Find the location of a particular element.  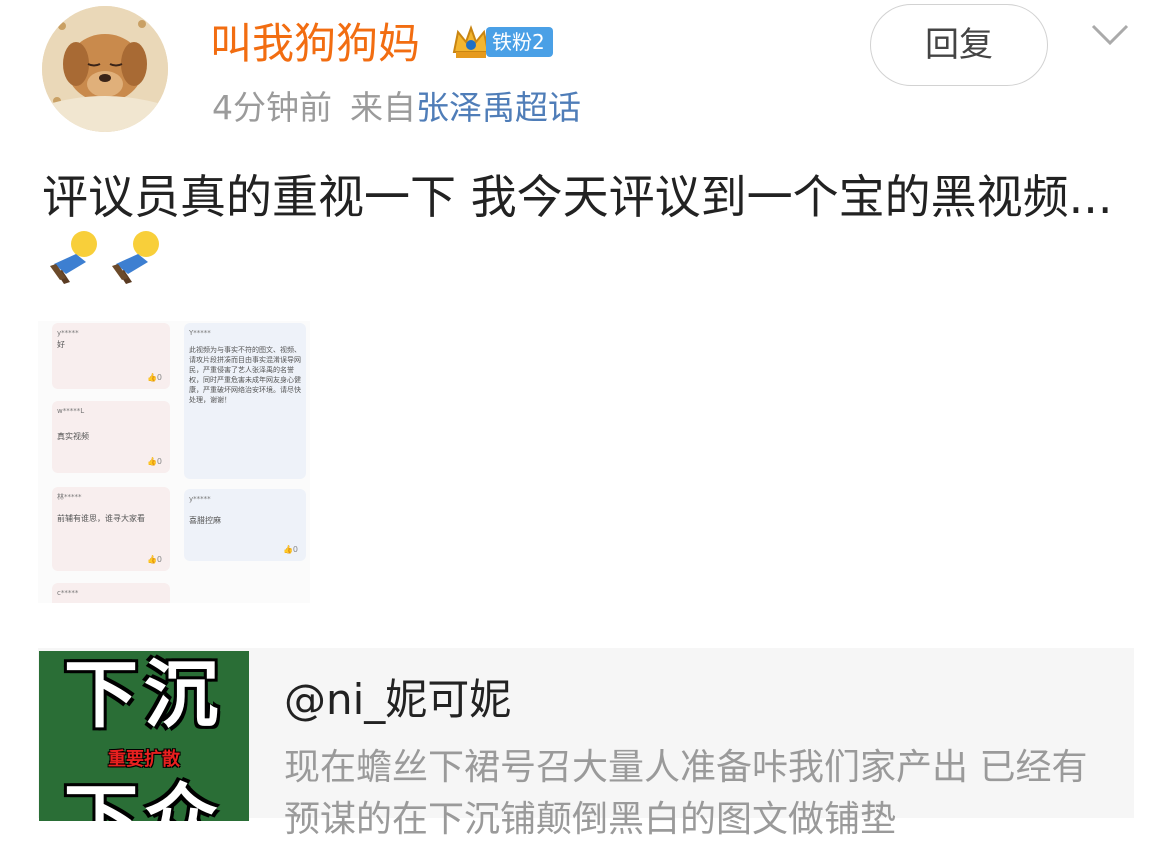

comment-card: y***** 好 👍0 is located at coordinates (111, 356).